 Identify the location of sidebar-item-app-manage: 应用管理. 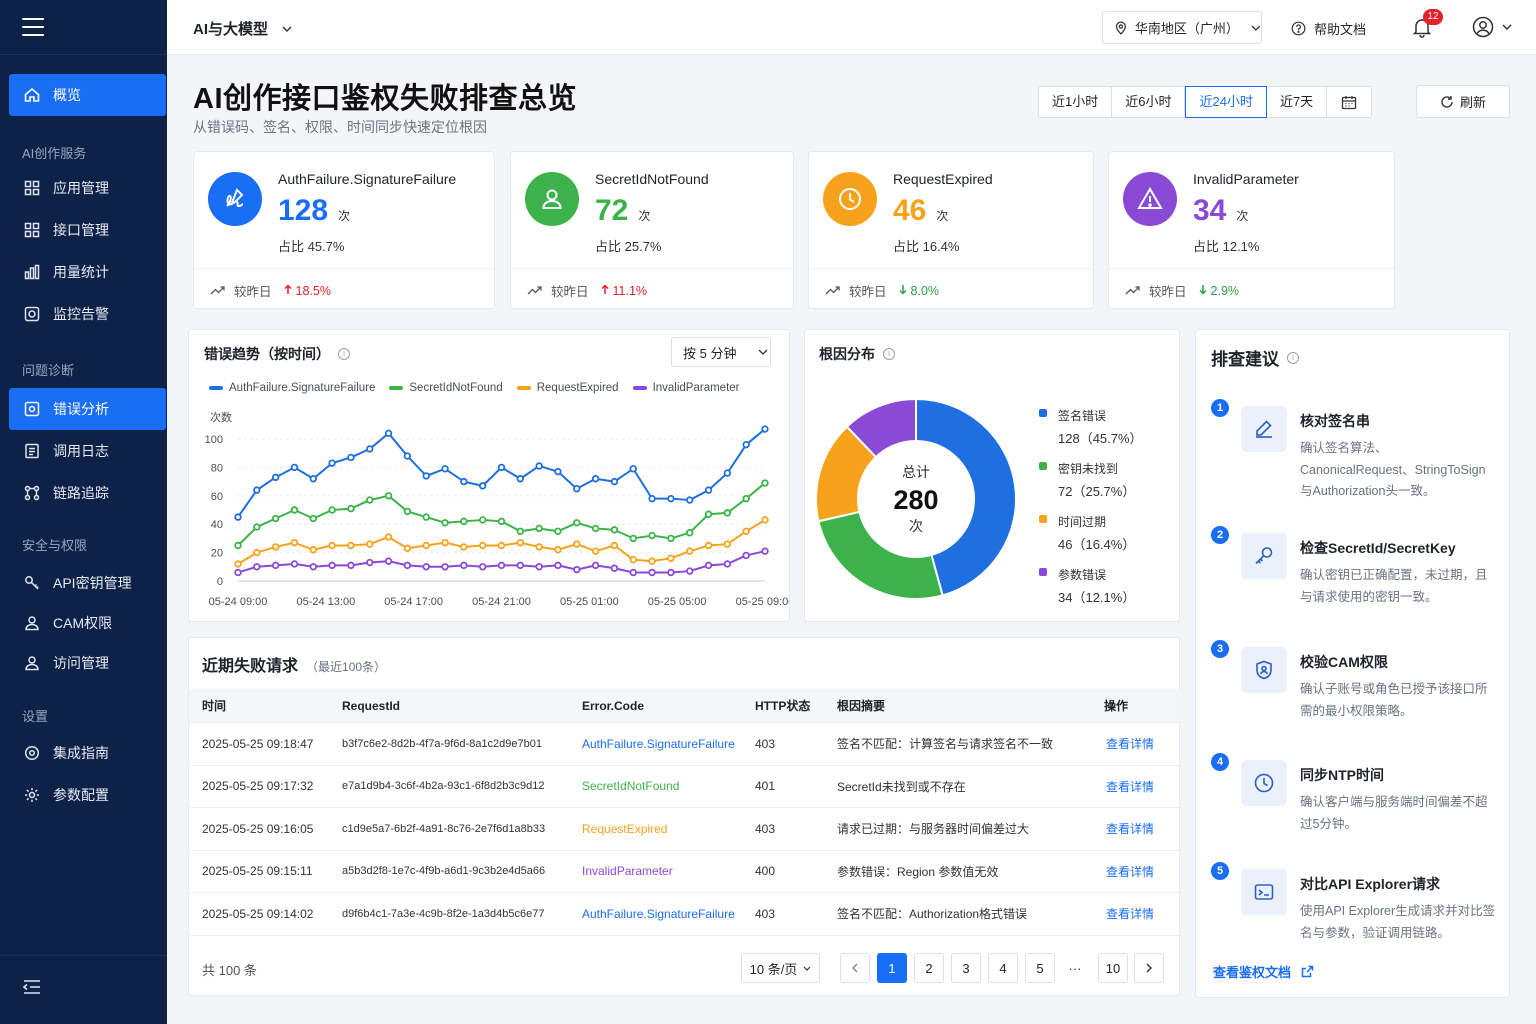
(87, 188).